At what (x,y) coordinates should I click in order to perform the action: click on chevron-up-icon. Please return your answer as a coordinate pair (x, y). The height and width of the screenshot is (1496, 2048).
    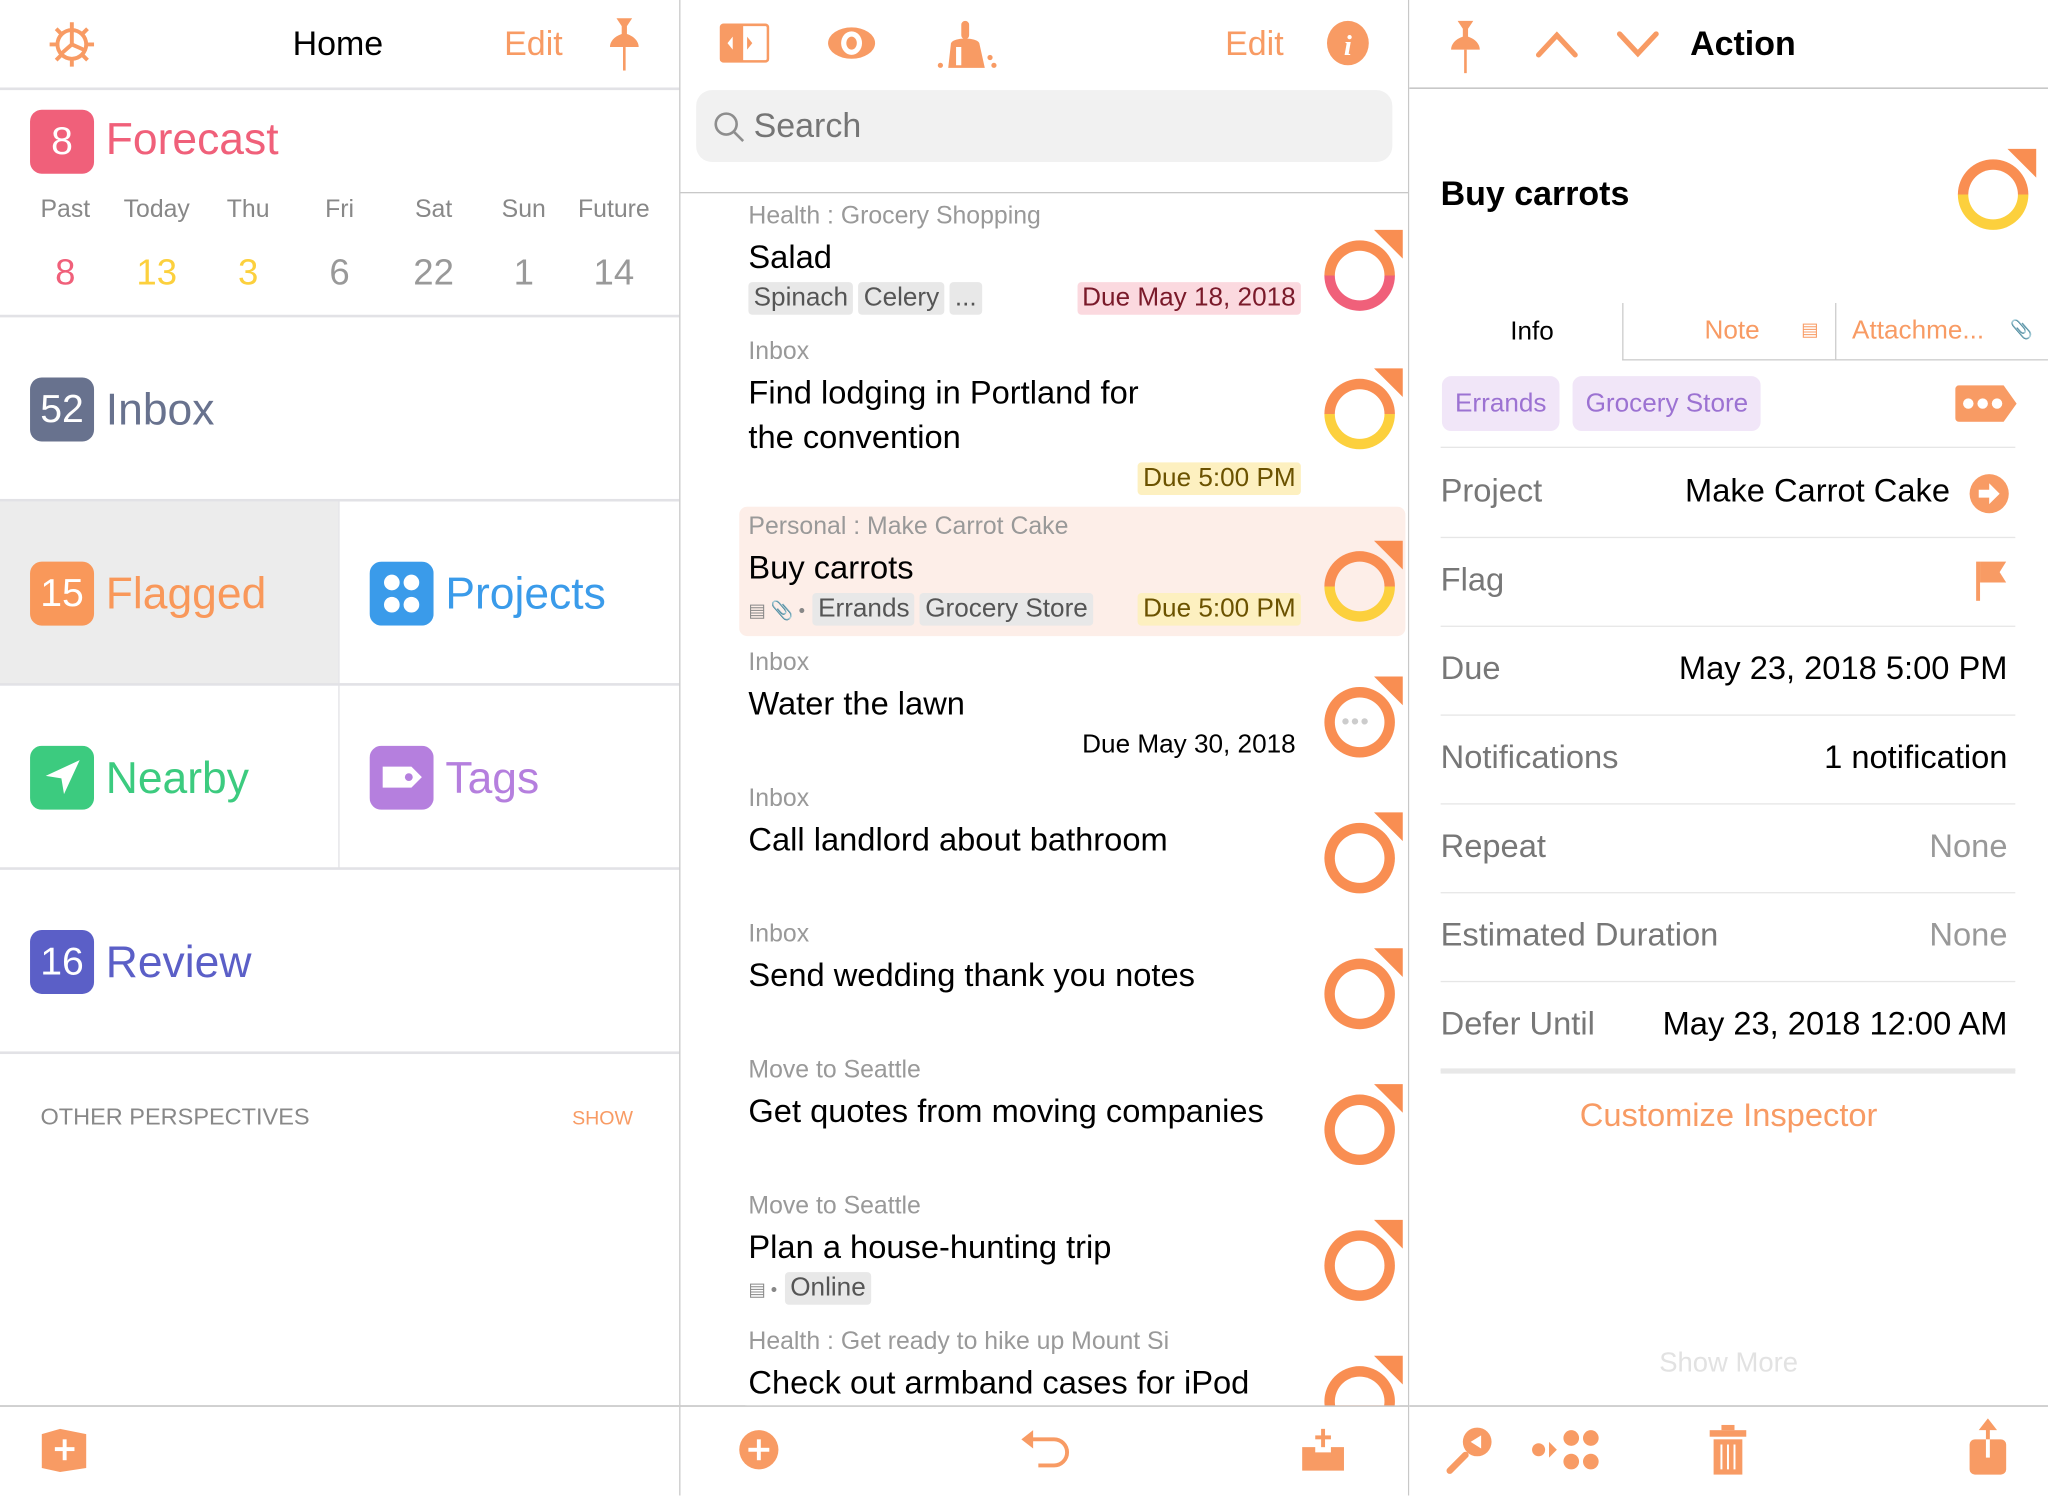
    Looking at the image, I should click on (1557, 44).